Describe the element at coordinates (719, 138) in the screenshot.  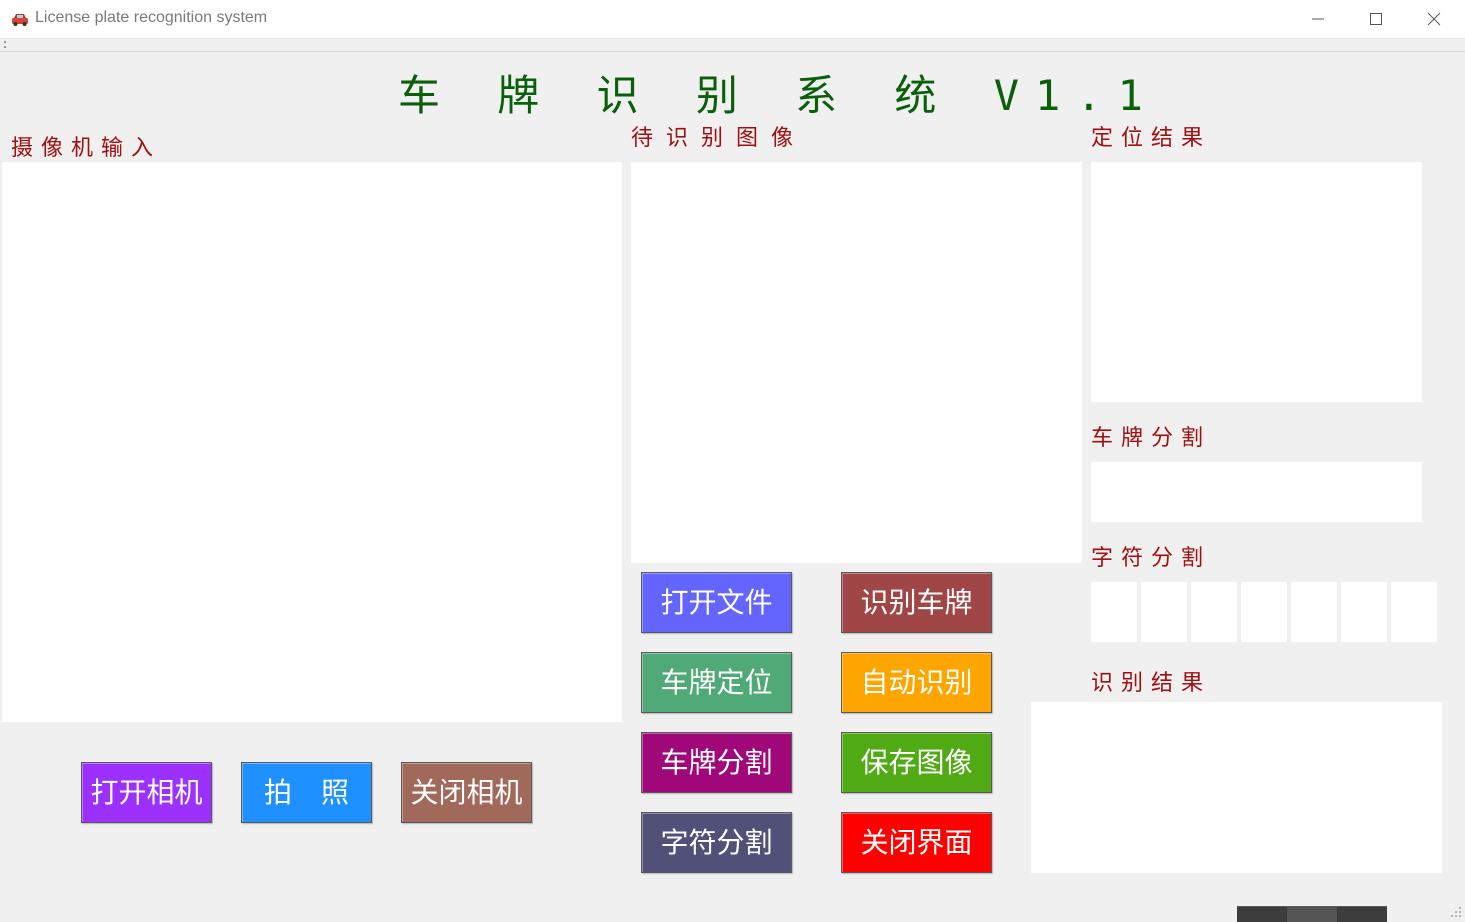
I see `pending-image-label: 待识别图像` at that location.